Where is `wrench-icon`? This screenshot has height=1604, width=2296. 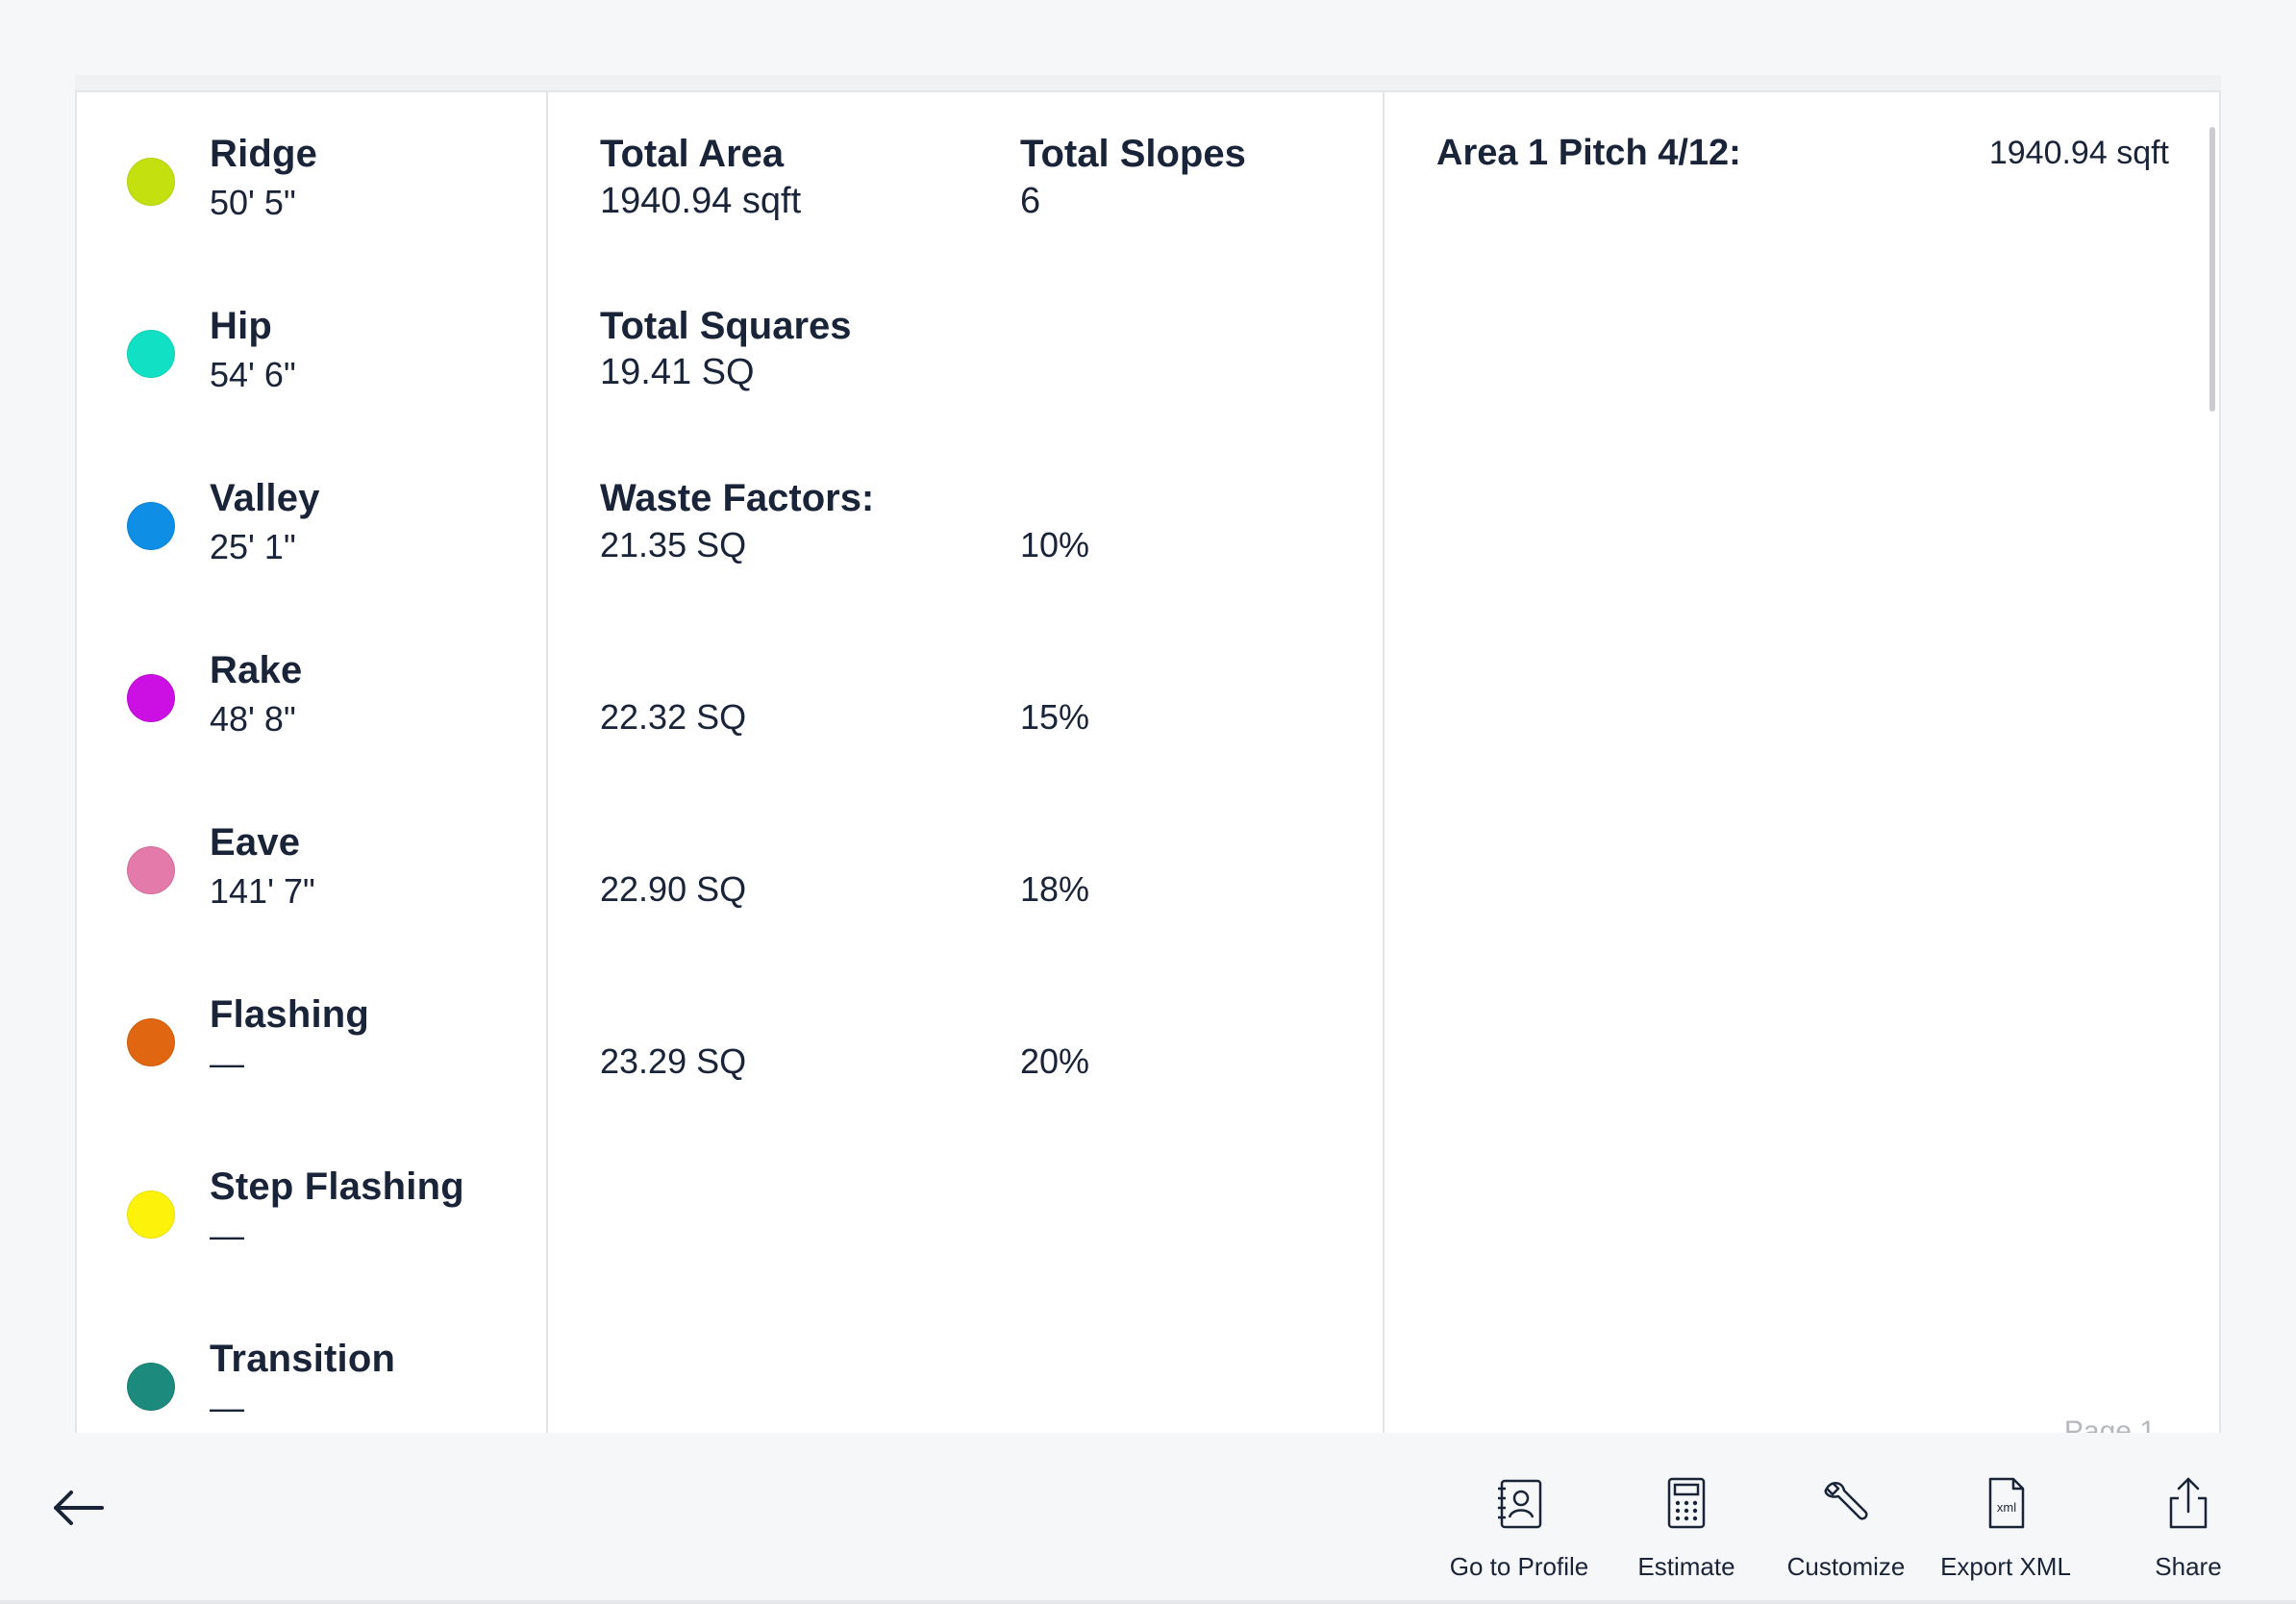 wrench-icon is located at coordinates (1846, 1501).